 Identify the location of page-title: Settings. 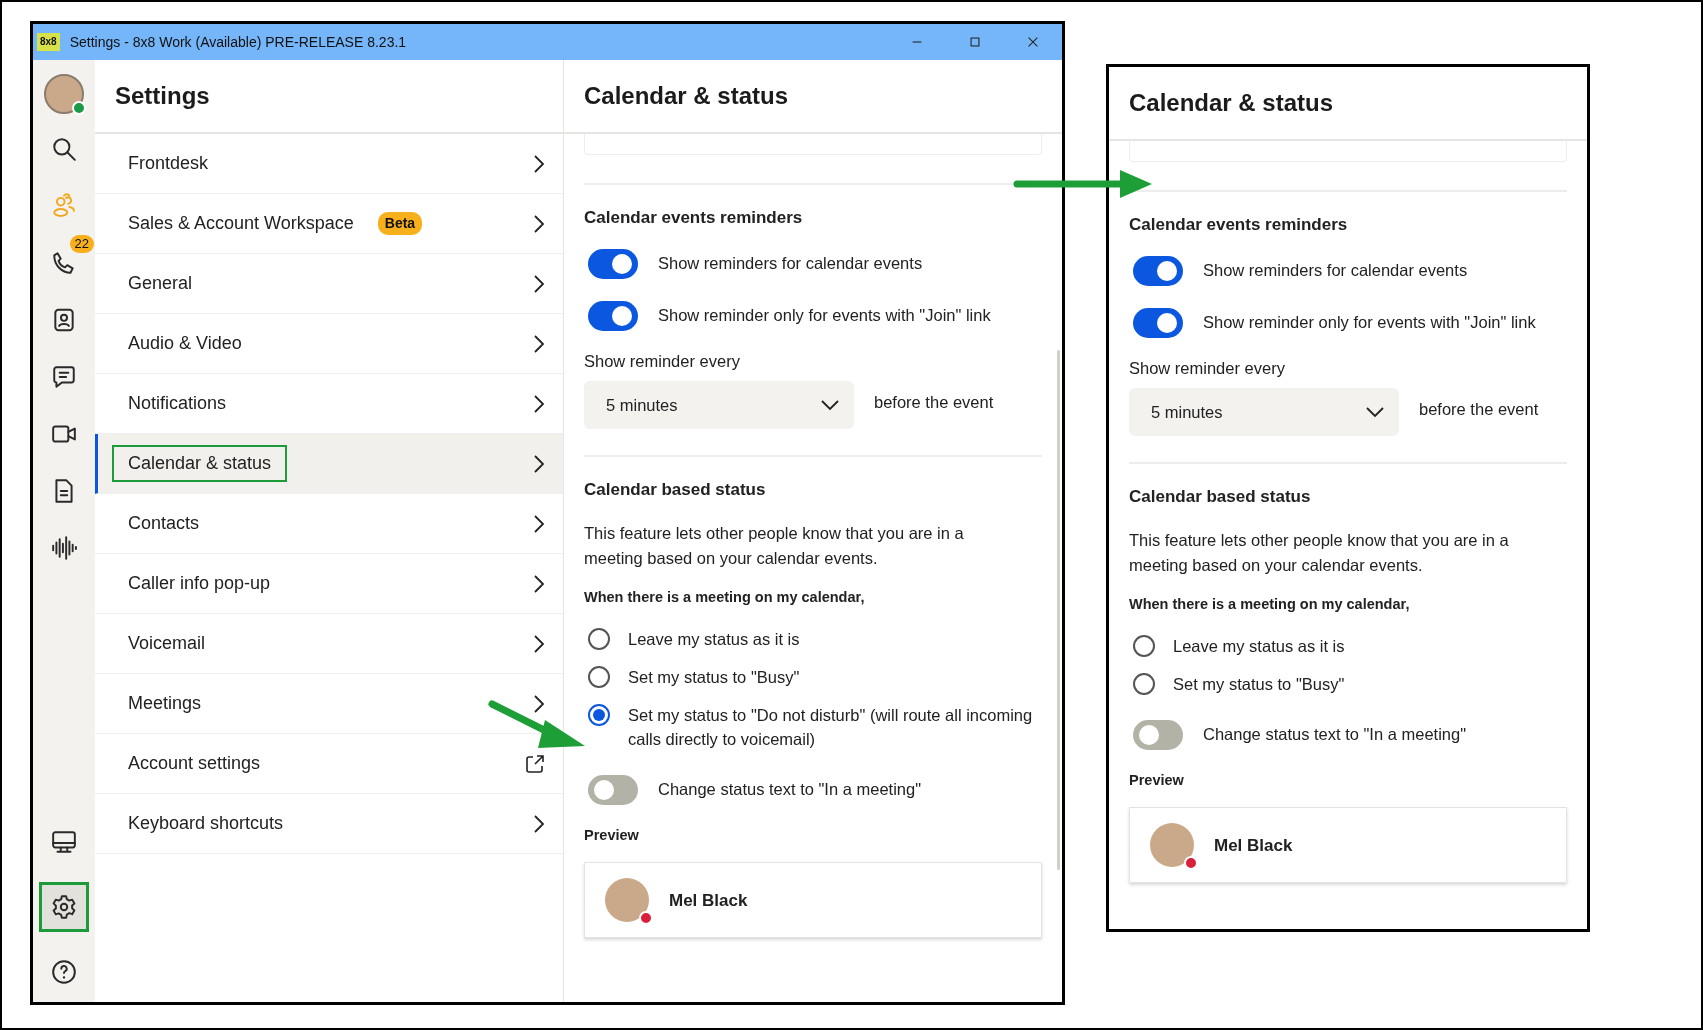
(162, 96).